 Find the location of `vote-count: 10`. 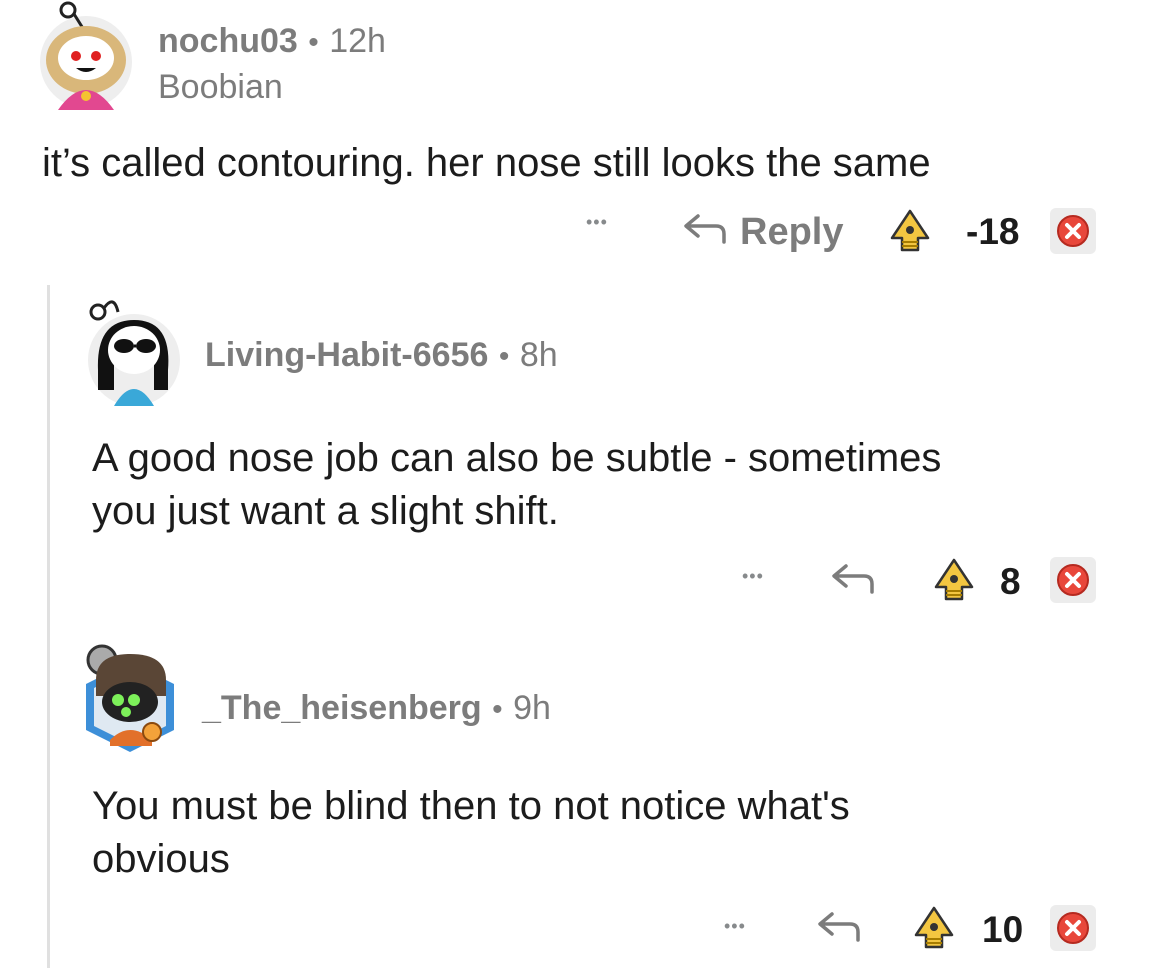

vote-count: 10 is located at coordinates (1003, 929).